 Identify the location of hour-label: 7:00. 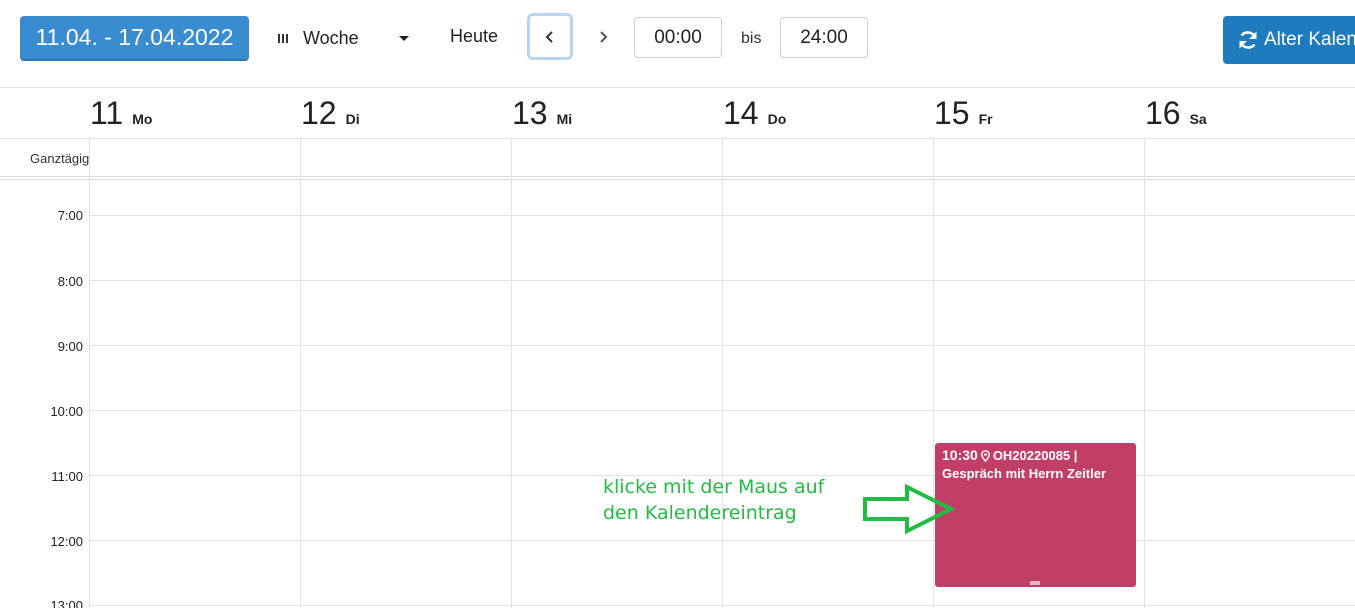
(70, 215).